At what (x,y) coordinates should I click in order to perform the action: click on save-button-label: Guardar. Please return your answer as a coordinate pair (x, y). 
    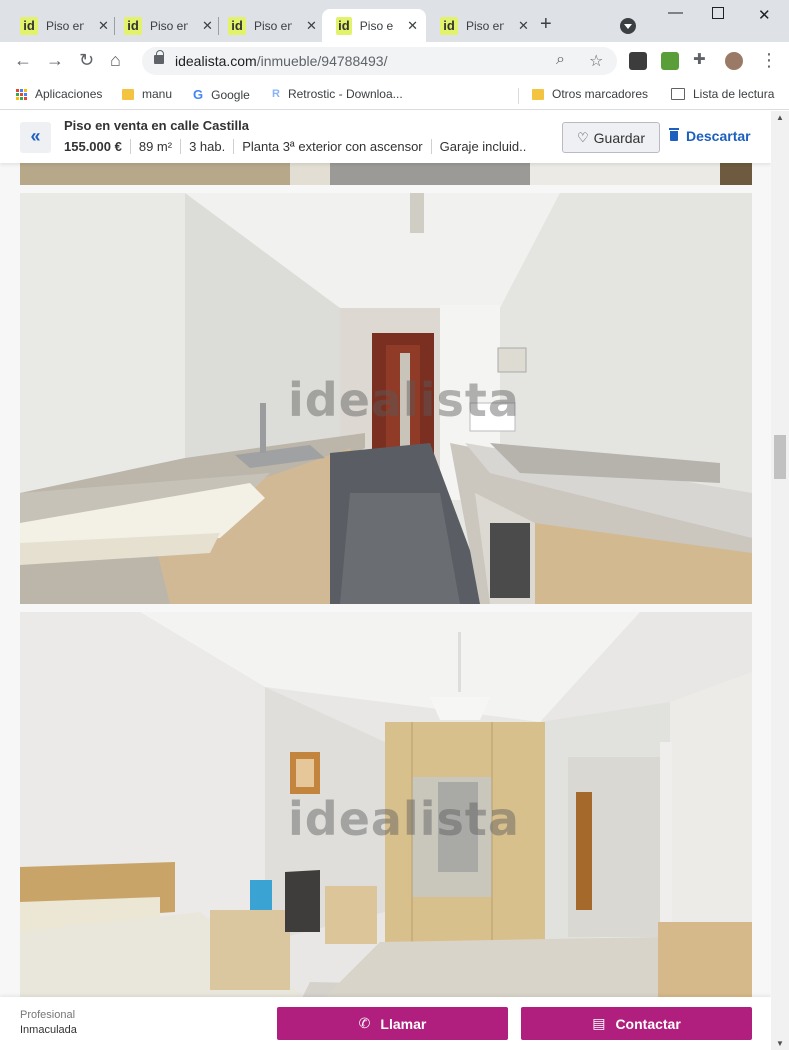
    Looking at the image, I should click on (619, 137).